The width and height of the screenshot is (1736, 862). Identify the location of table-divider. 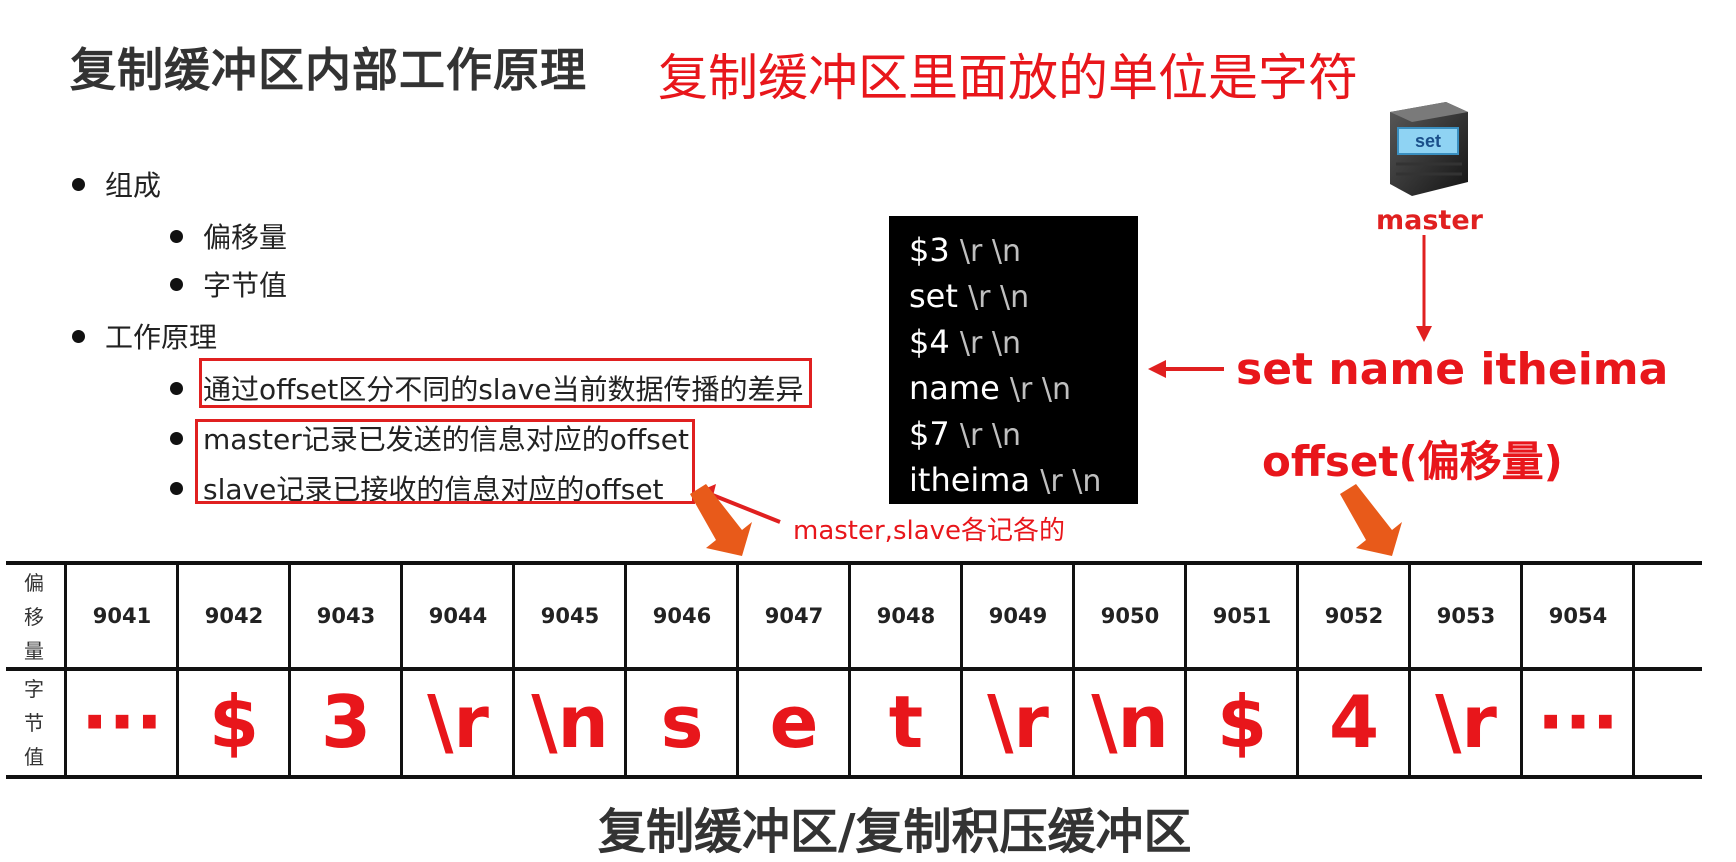
(854, 669).